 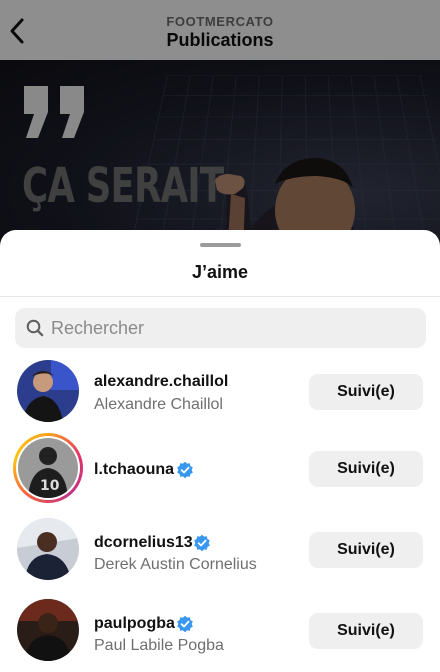 I want to click on user-row: 10 l.tchaouna Suivi(e), so click(x=220, y=472).